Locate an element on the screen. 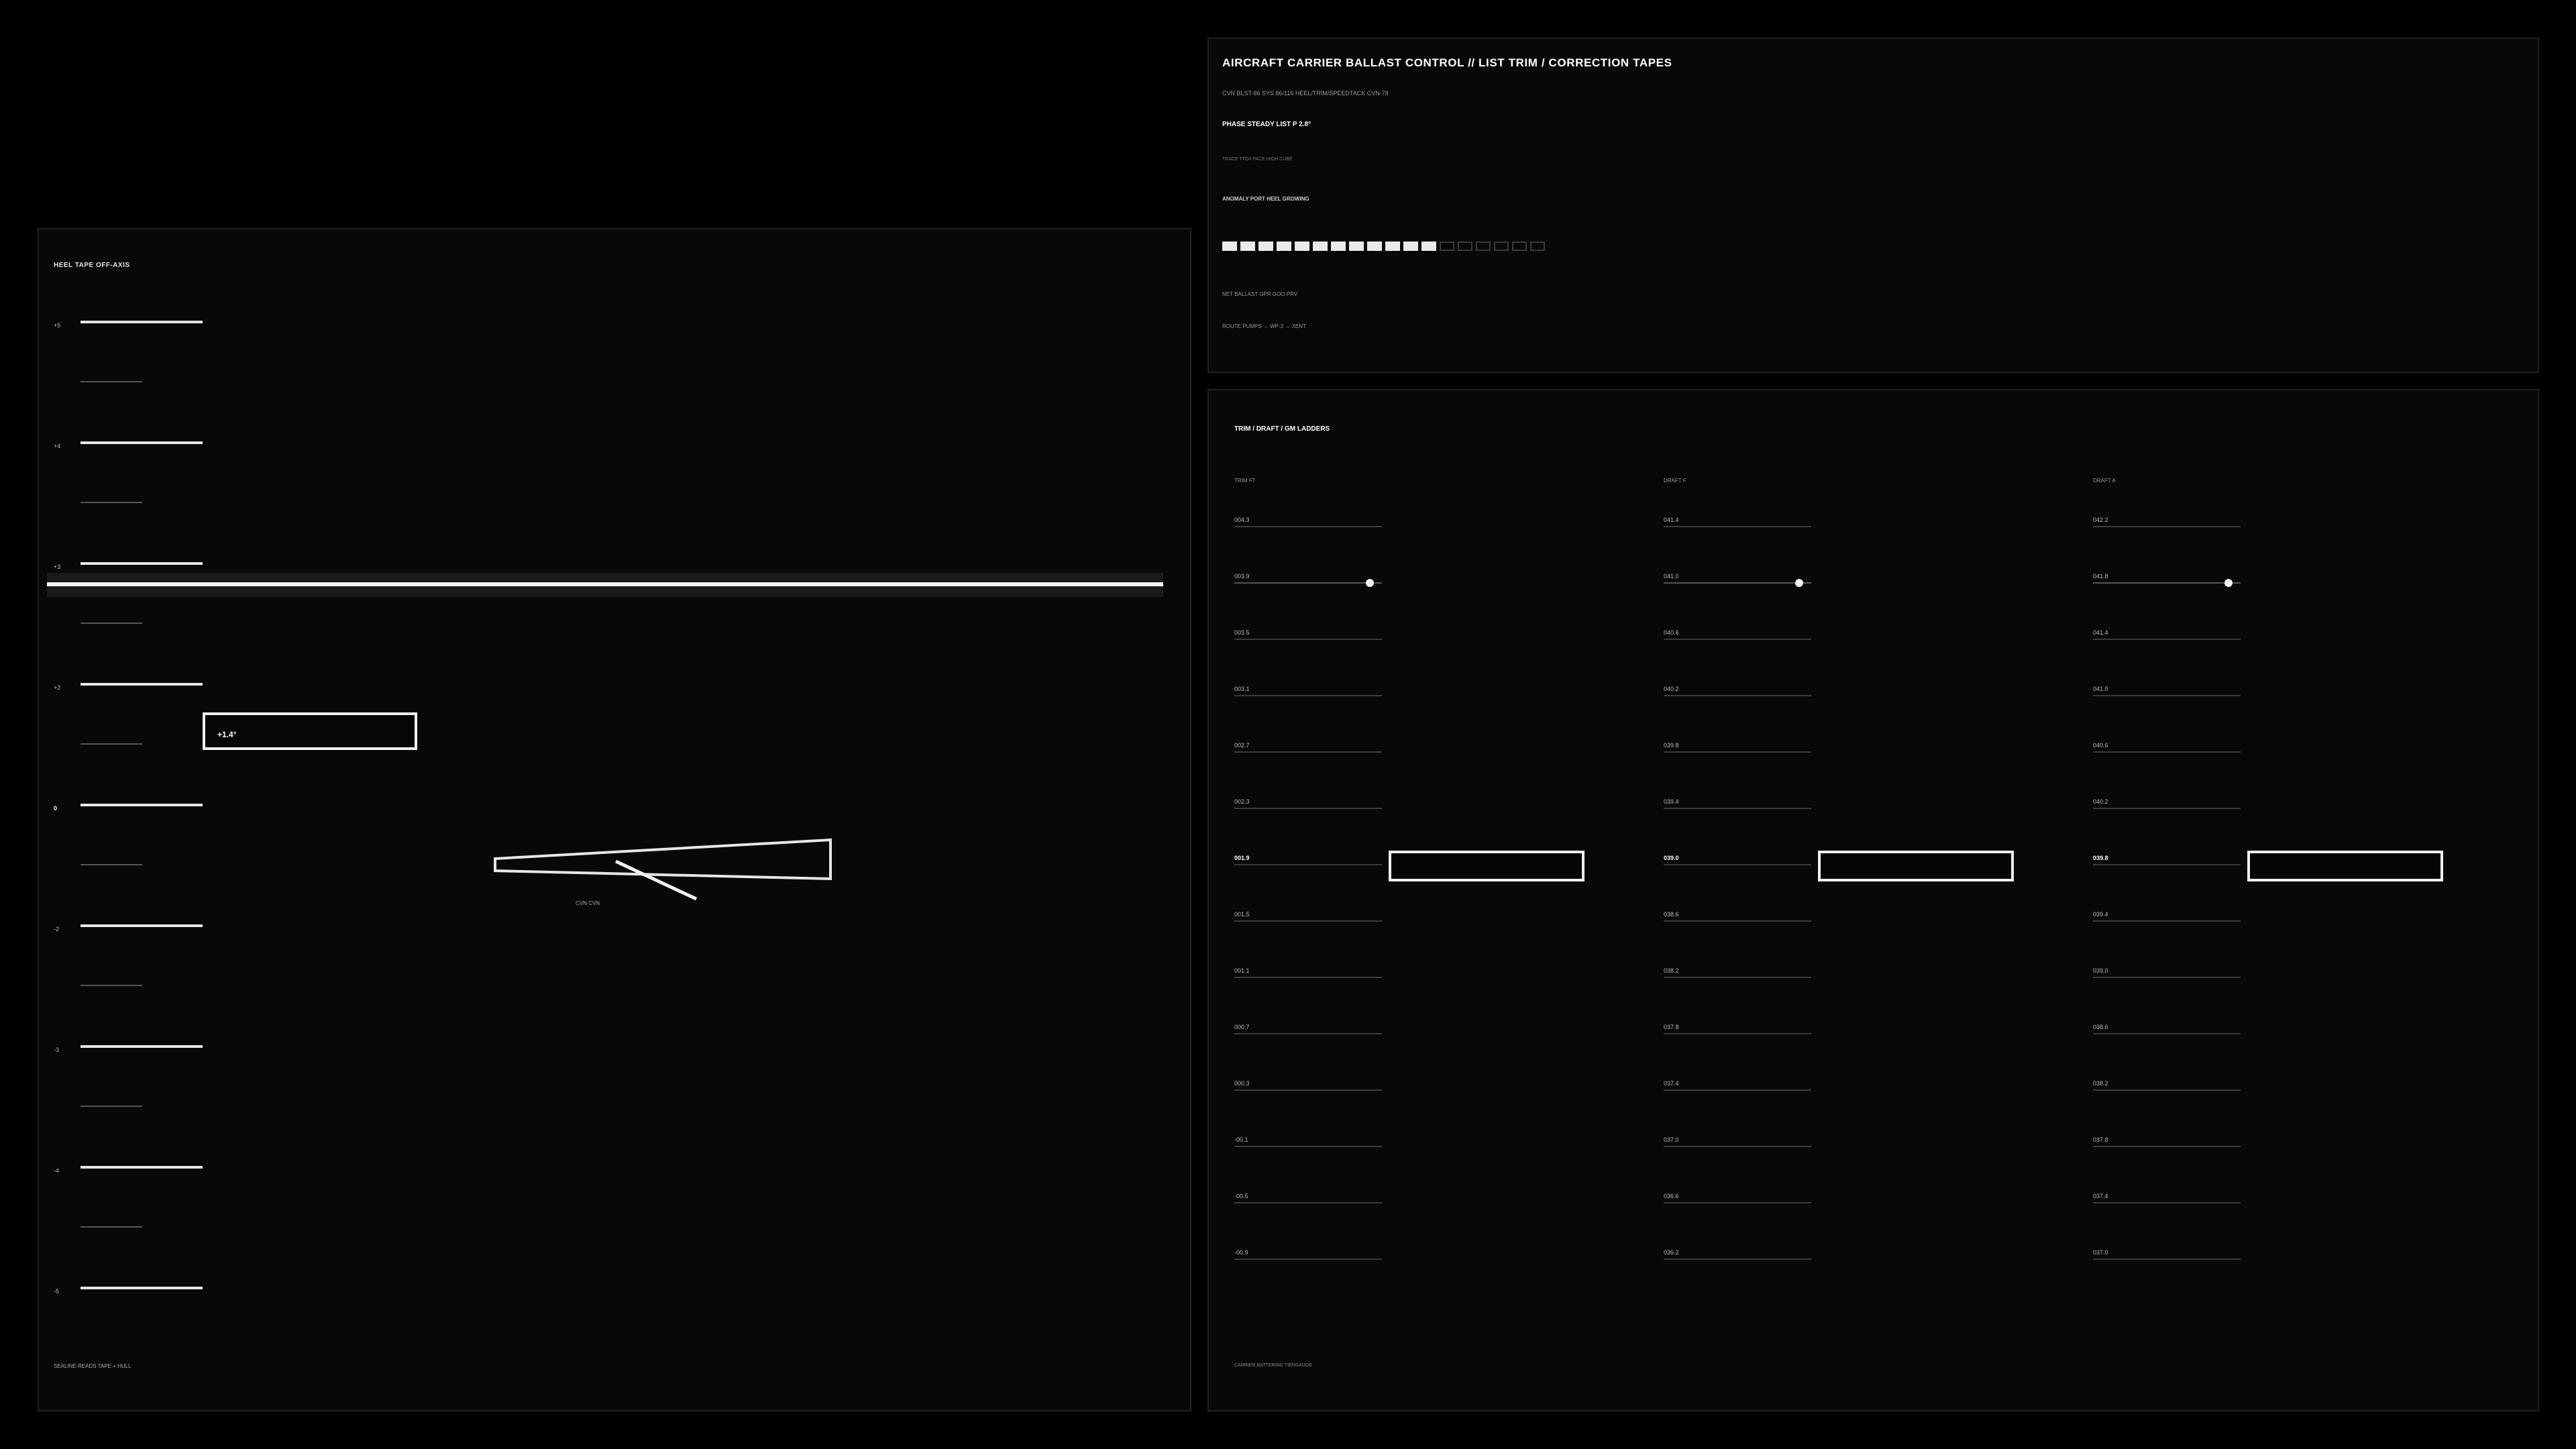  ladder-column-header: TRIM FT is located at coordinates (1245, 481).